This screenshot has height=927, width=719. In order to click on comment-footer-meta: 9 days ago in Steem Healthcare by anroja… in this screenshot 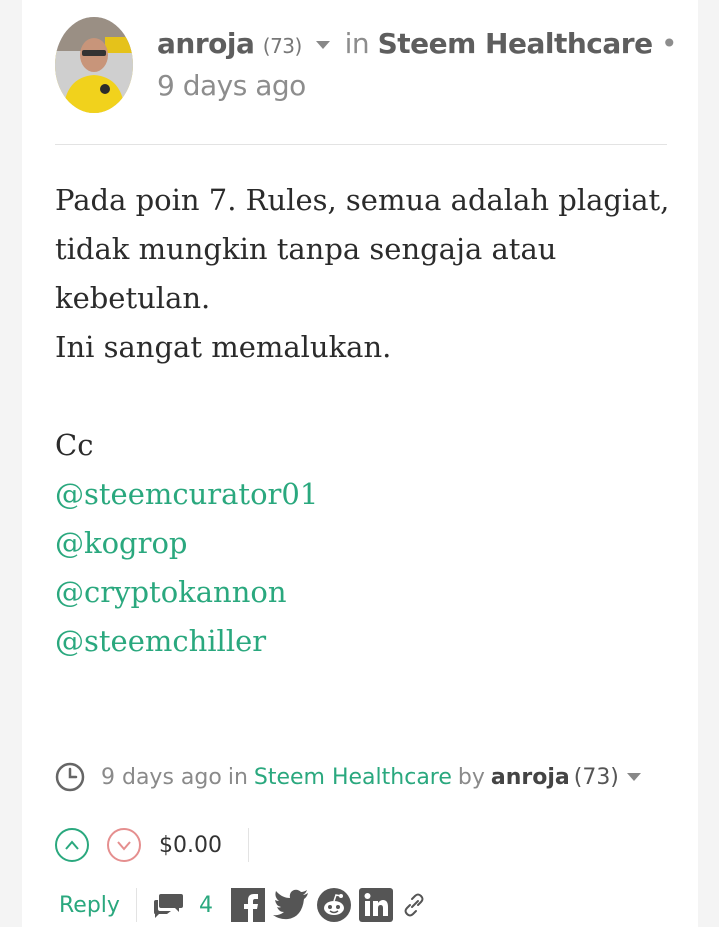, I will do `click(348, 777)`.